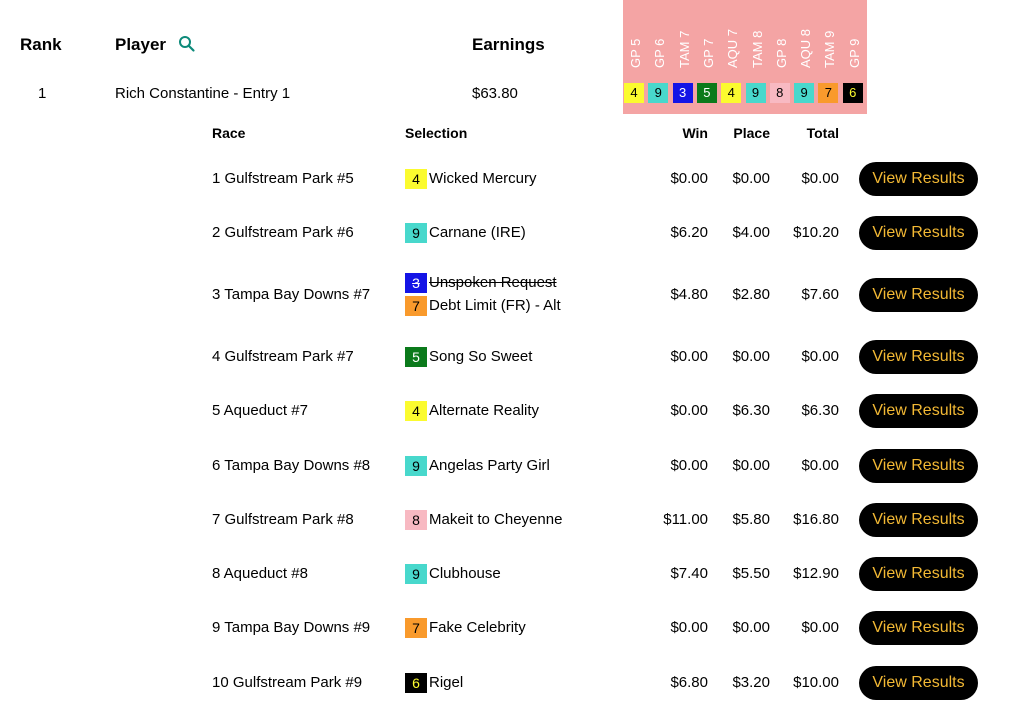 The image size is (1023, 709). I want to click on place-payout: $5.50, so click(751, 573).